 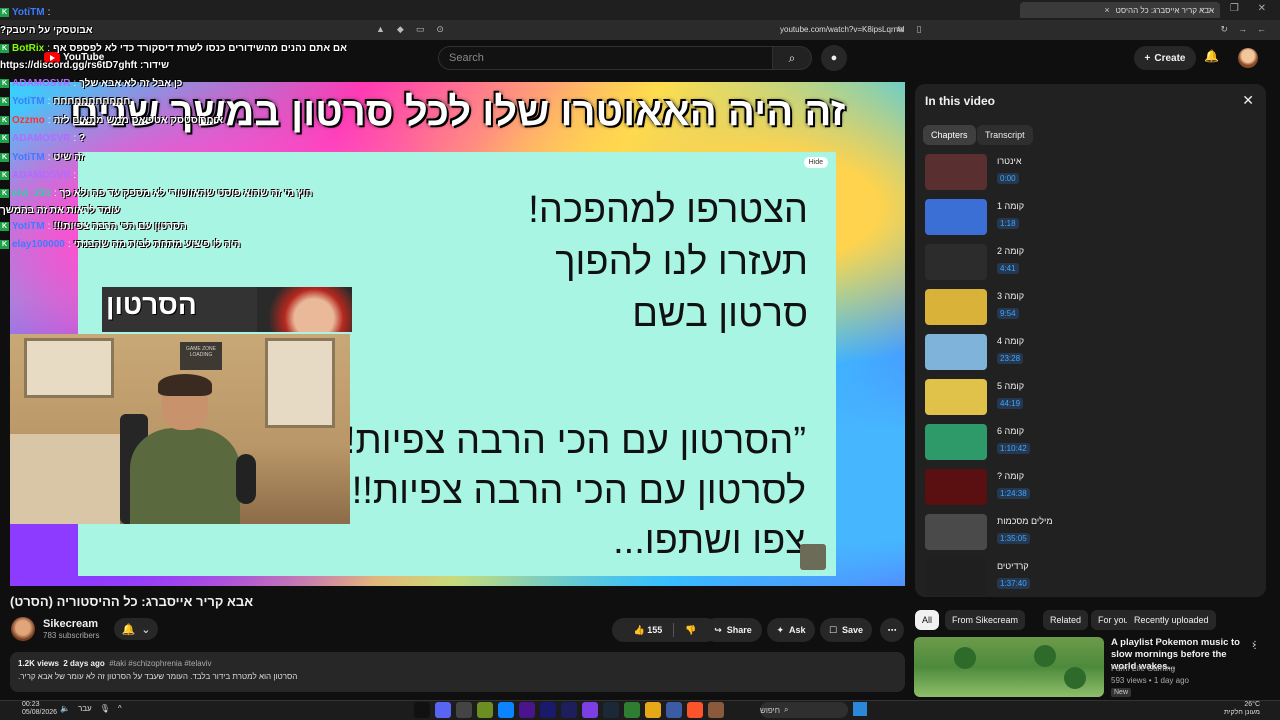 I want to click on hashtags: #taki #schizophrenia #telaviv, so click(x=160, y=663).